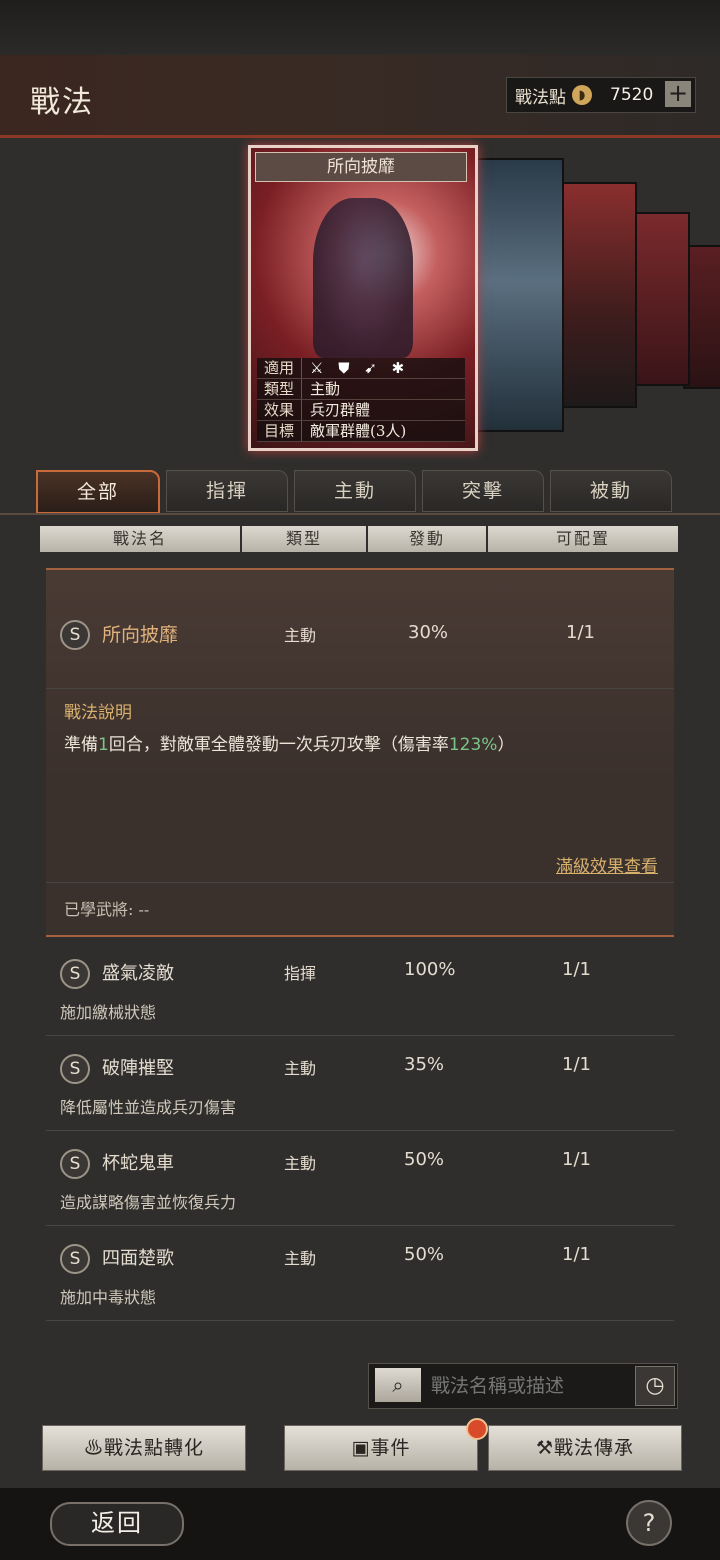 This screenshot has height=1560, width=720. I want to click on tab-active: 主動, so click(355, 491).